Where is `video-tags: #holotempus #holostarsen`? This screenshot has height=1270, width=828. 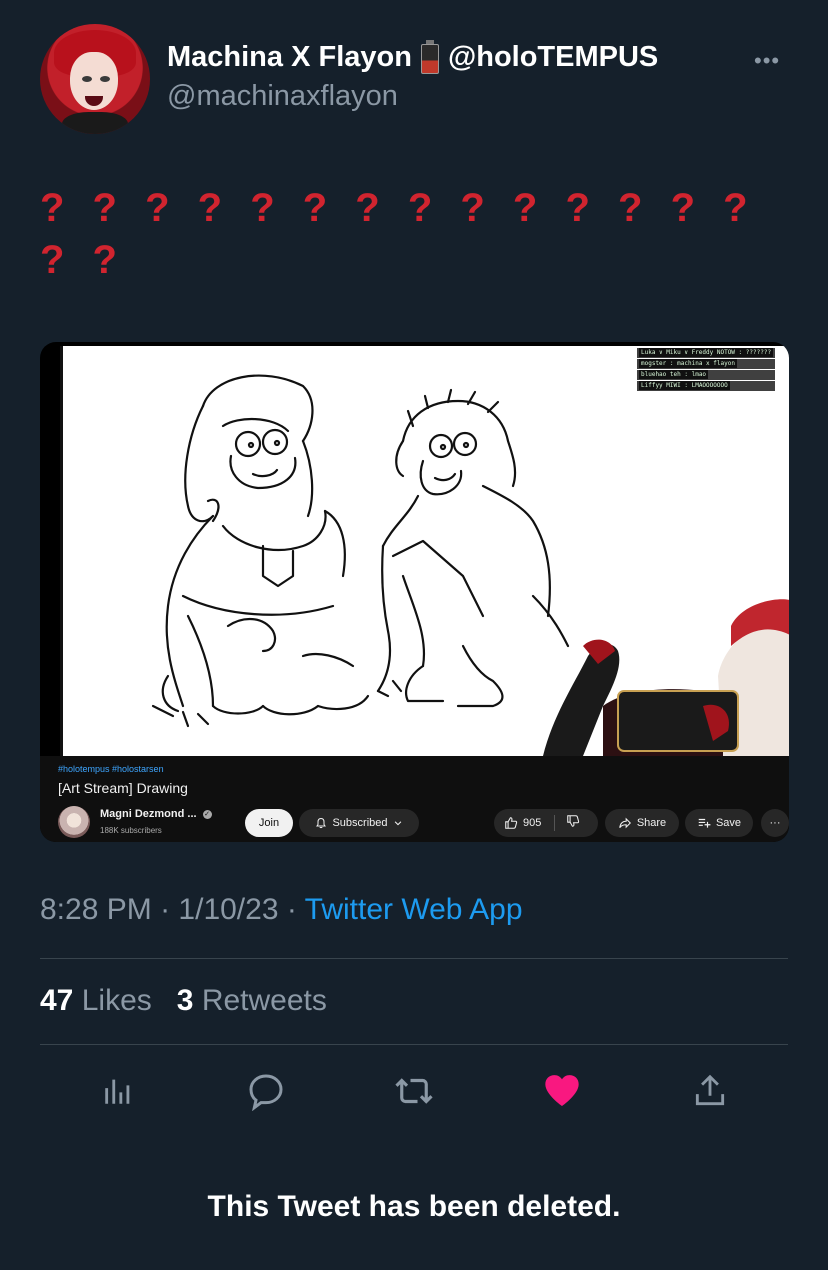 video-tags: #holotempus #holostarsen is located at coordinates (111, 769).